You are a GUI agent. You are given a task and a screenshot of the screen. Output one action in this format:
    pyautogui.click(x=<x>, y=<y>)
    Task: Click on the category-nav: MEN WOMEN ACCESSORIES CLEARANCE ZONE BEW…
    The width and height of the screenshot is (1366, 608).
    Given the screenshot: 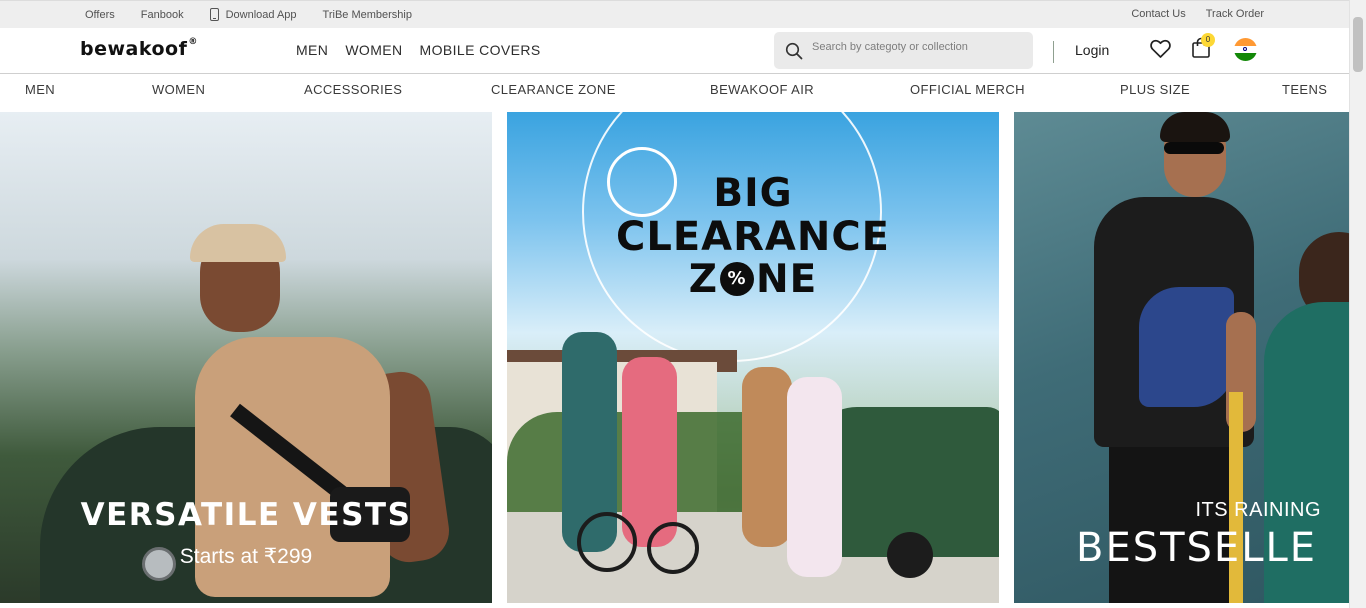 What is the action you would take?
    pyautogui.click(x=674, y=89)
    